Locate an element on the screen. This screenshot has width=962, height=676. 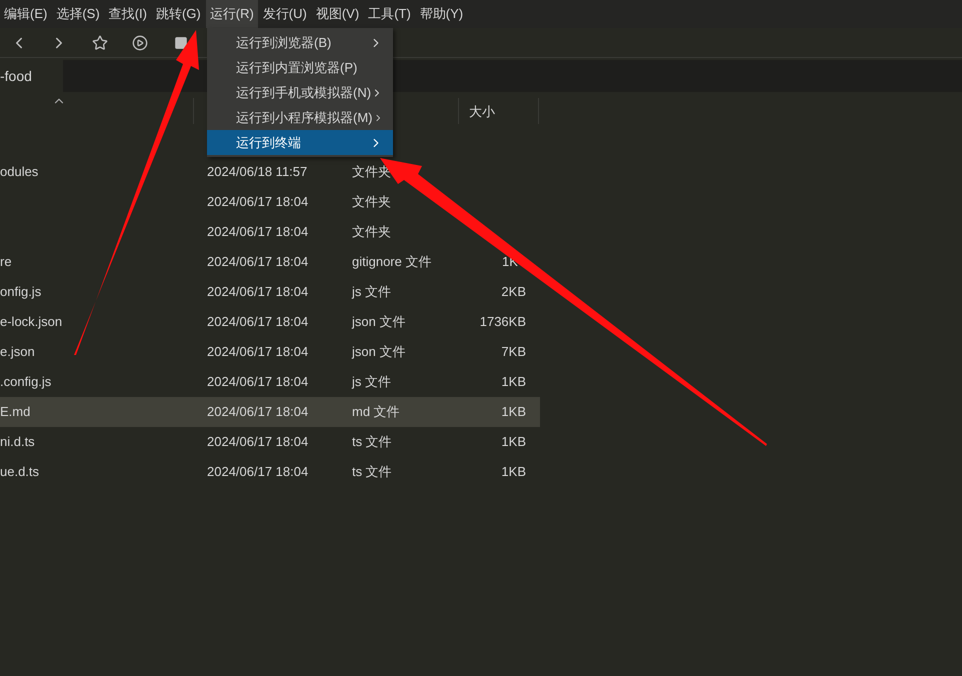
file-type: md 文件 is located at coordinates (376, 412).